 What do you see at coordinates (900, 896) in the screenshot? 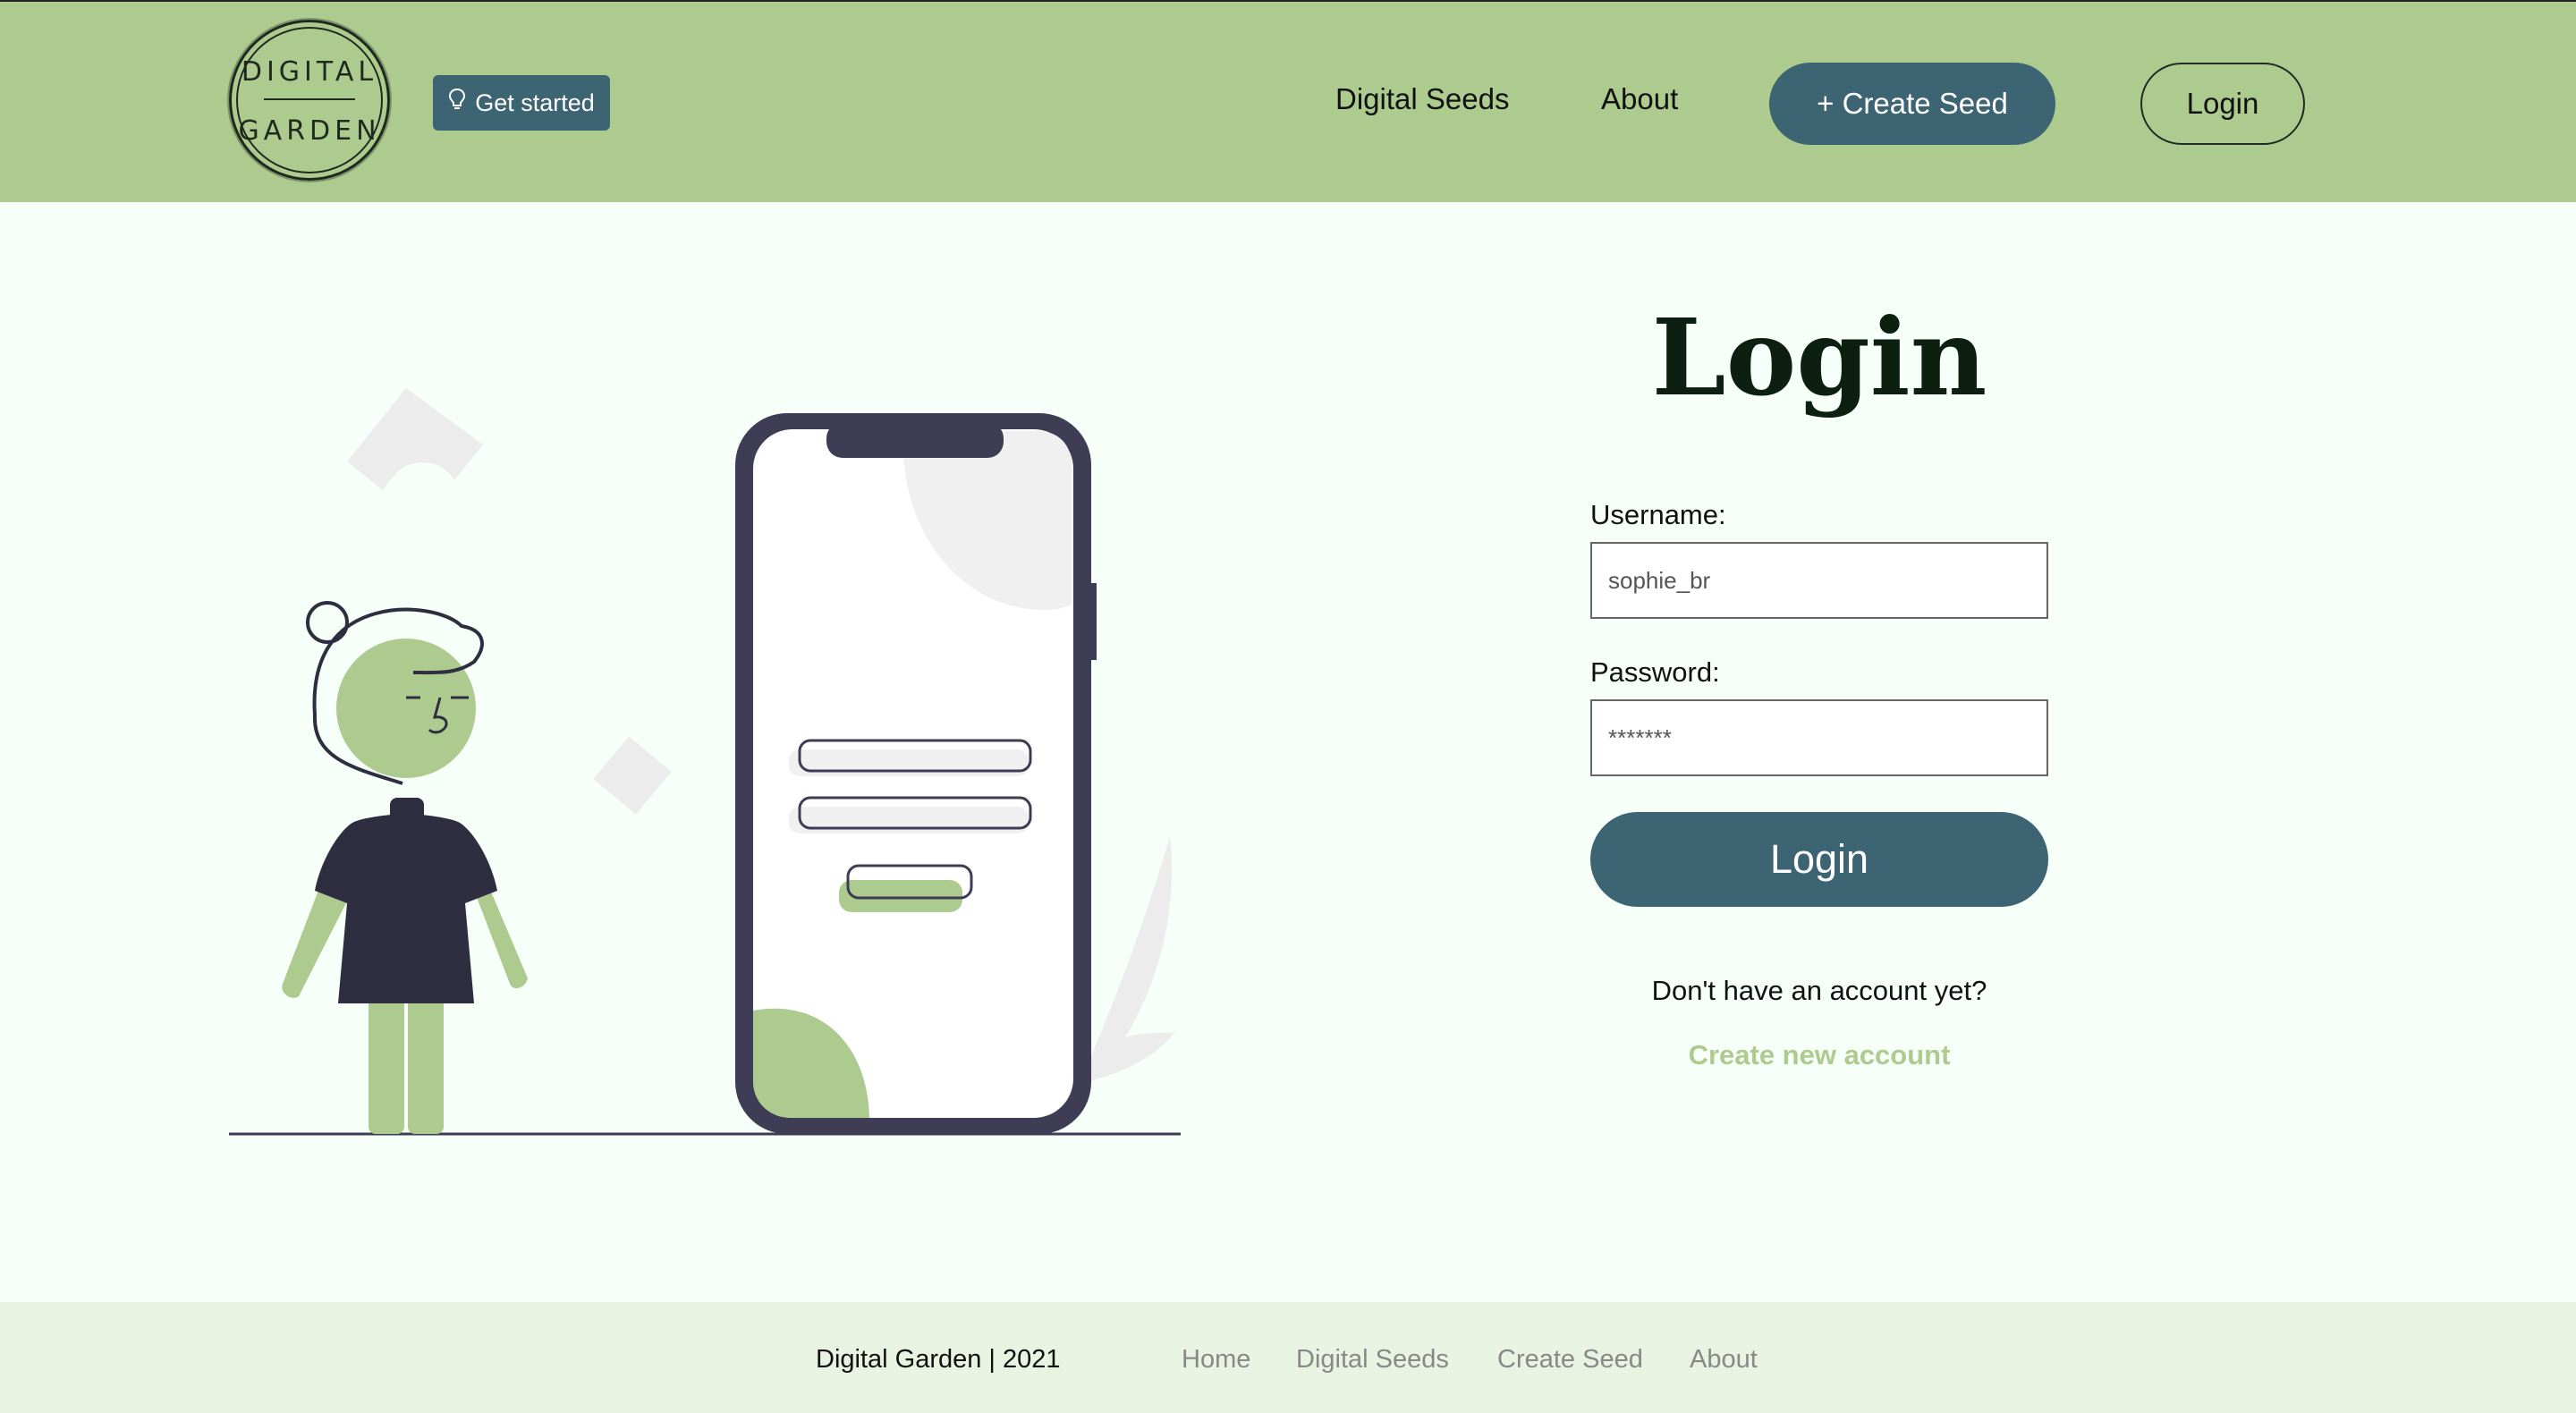
I see `phone-button-fill` at bounding box center [900, 896].